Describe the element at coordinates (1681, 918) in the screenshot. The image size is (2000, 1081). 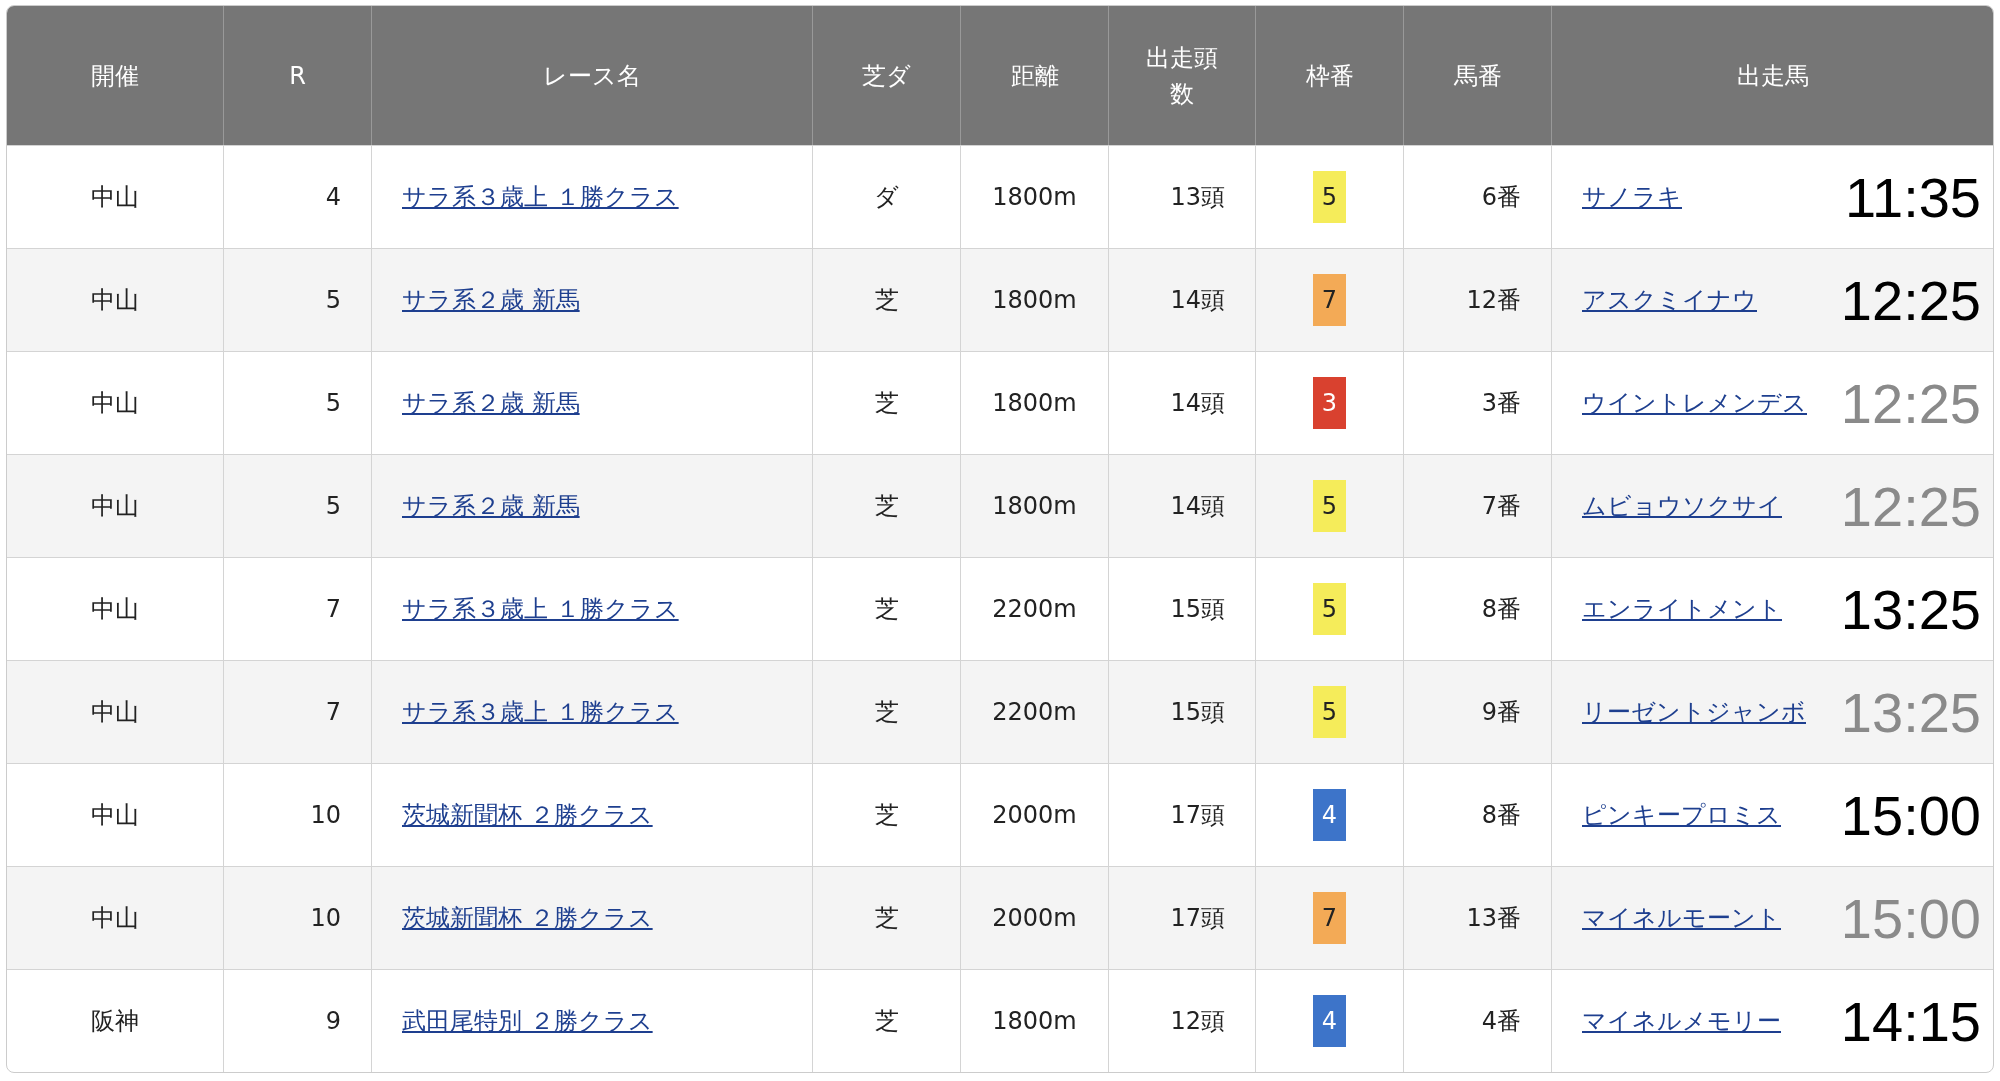
I see `horse-name-link: マイネルモーント` at that location.